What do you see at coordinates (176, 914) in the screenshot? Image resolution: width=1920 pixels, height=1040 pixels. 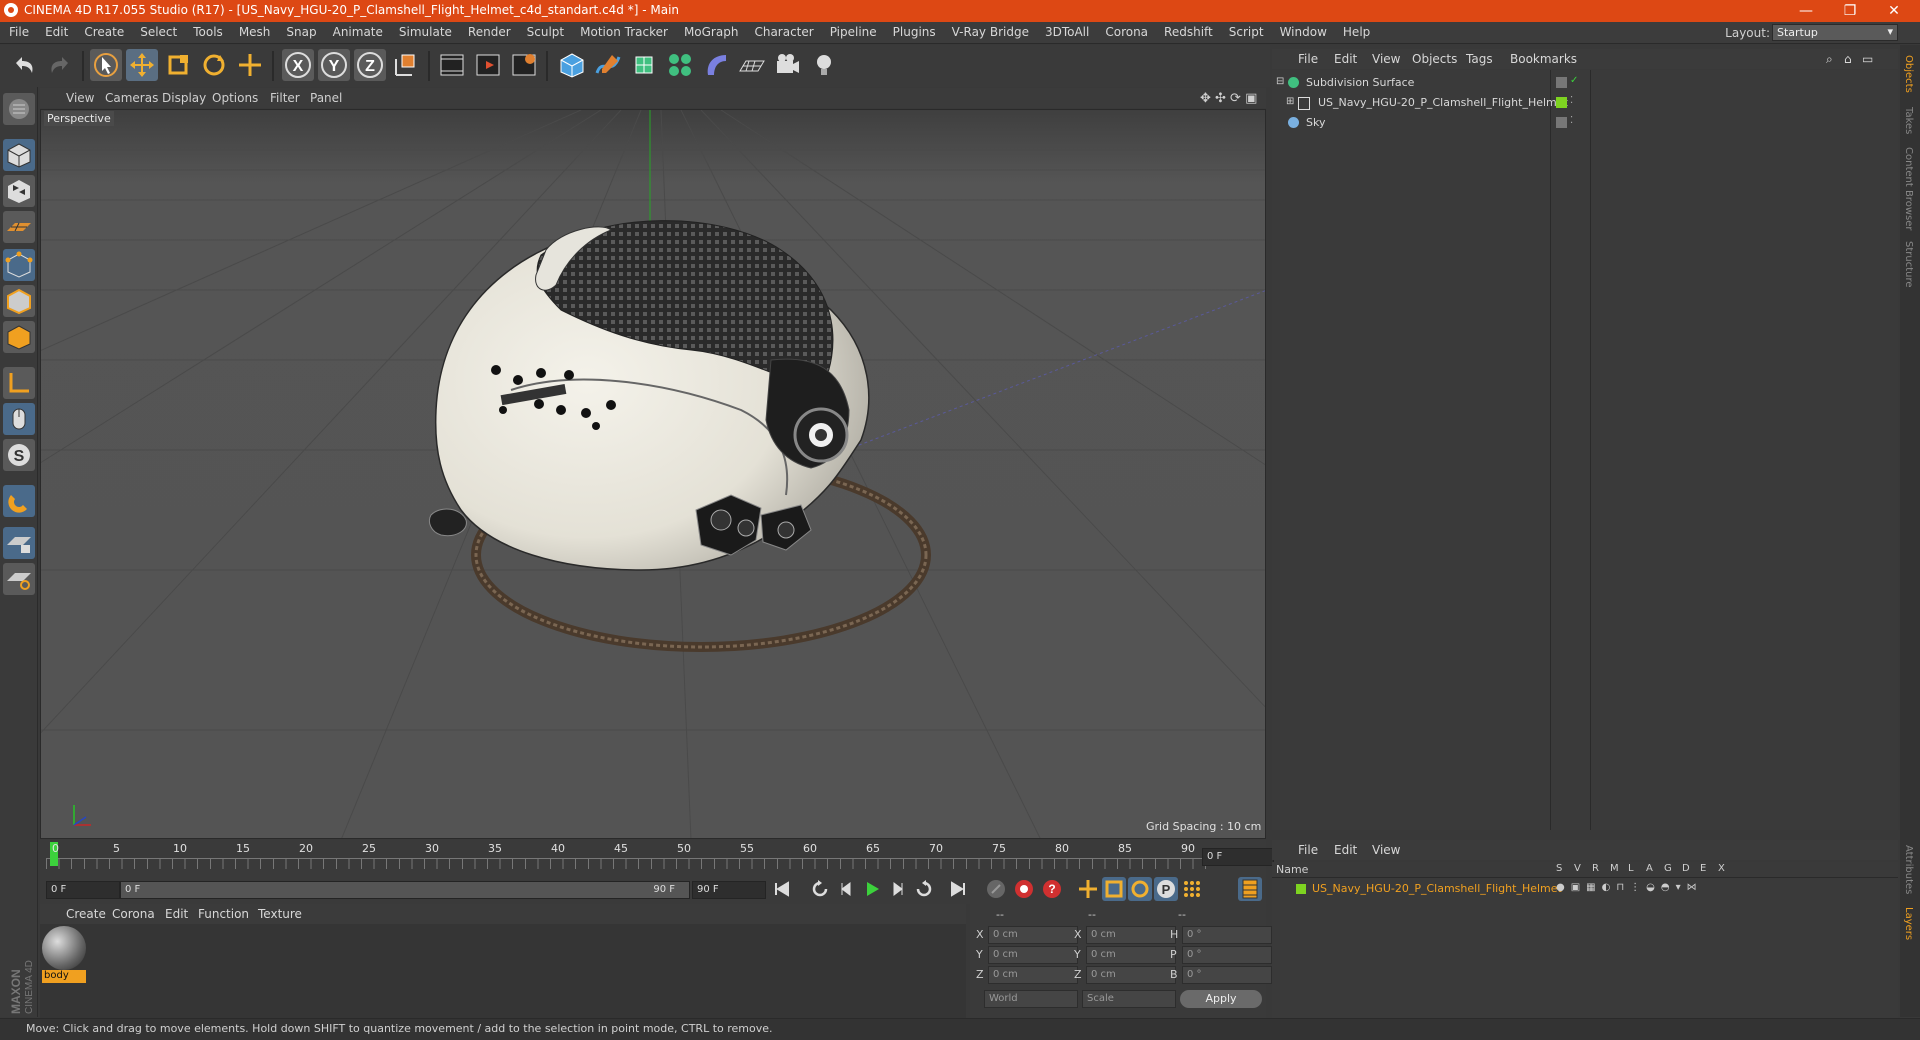 I see `material-menu-edit: Edit` at bounding box center [176, 914].